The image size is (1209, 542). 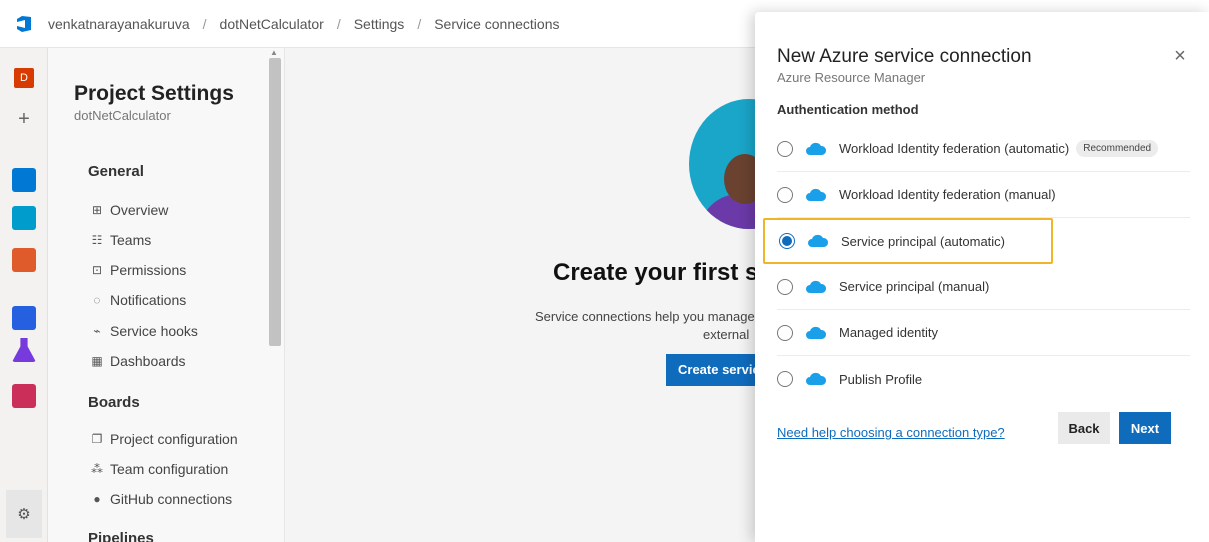 What do you see at coordinates (24, 218) in the screenshot?
I see `boards-icon` at bounding box center [24, 218].